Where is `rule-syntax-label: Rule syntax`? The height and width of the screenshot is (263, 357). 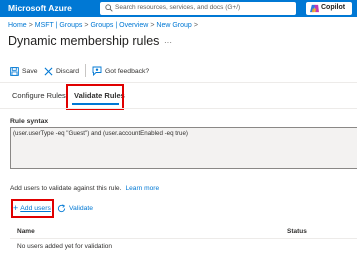
rule-syntax-label: Rule syntax is located at coordinates (29, 121).